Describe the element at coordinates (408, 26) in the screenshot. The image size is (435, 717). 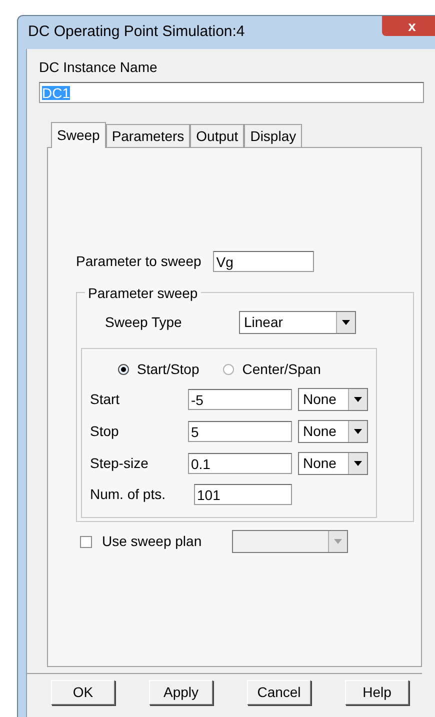
I see `close-button: x` at that location.